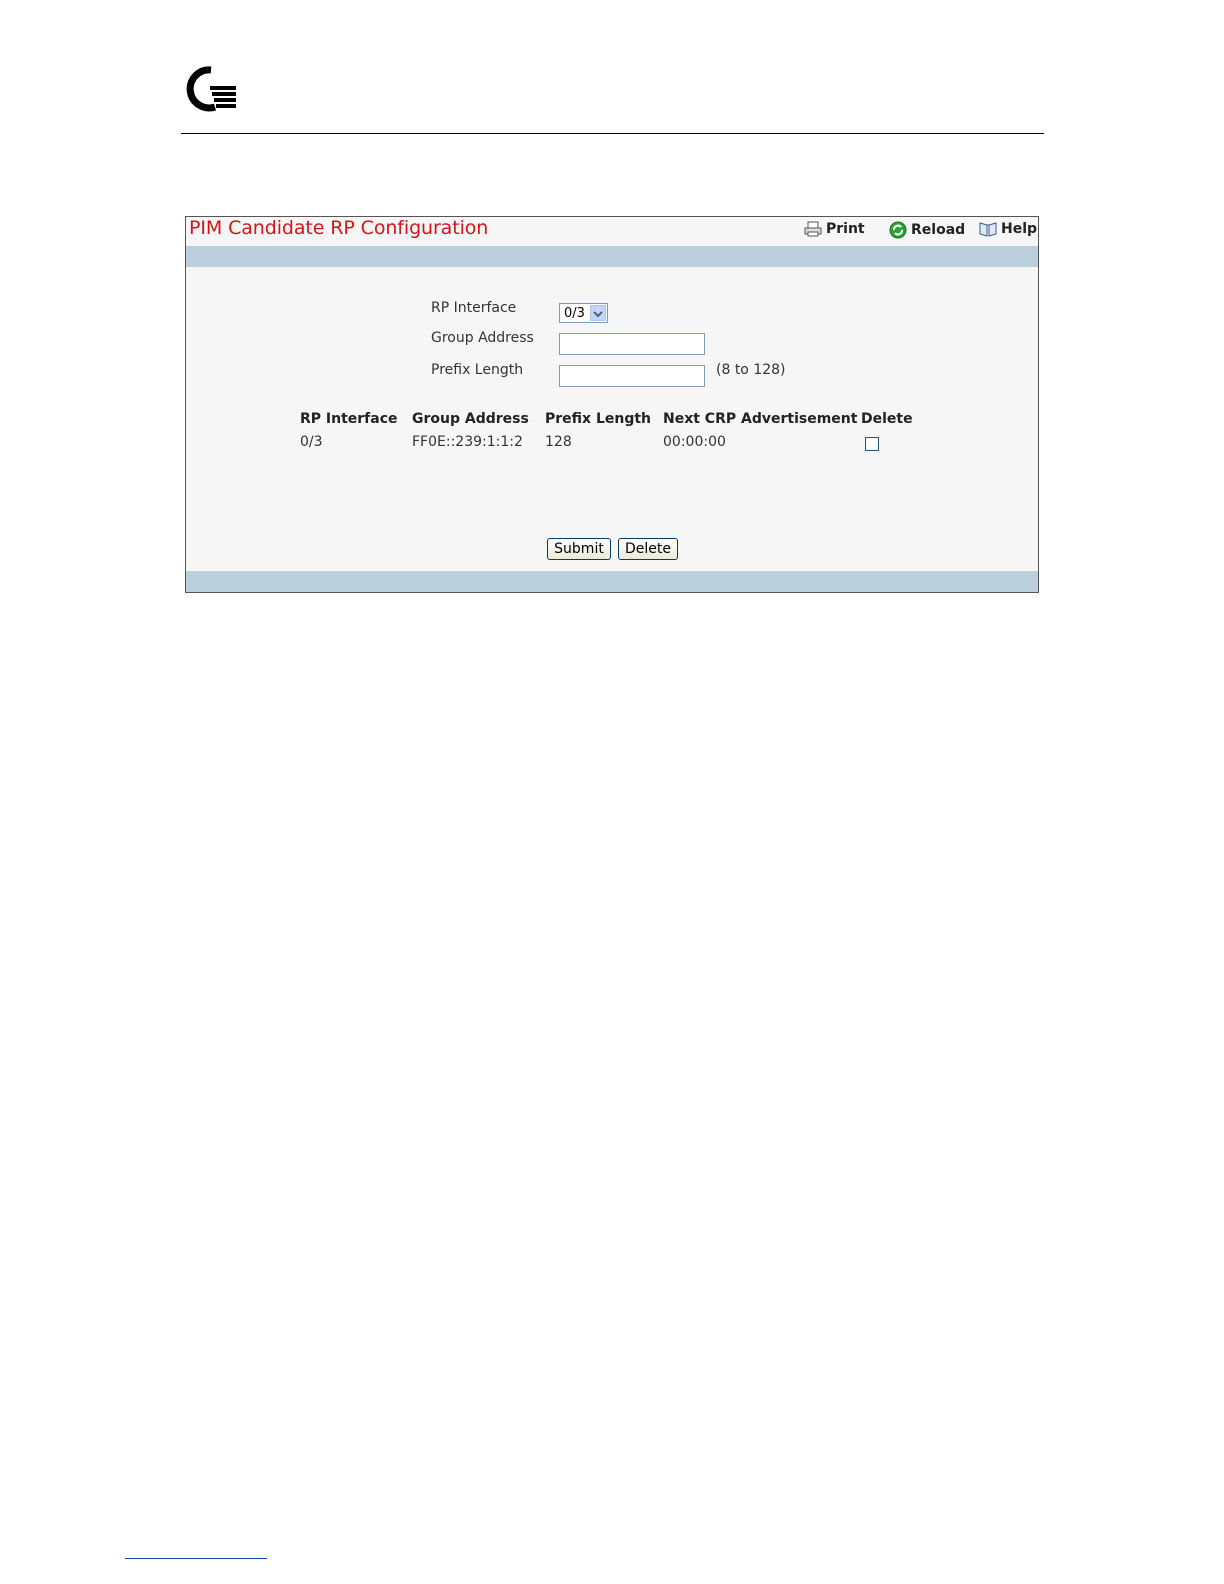  I want to click on cell-prefix-length: 128, so click(558, 442).